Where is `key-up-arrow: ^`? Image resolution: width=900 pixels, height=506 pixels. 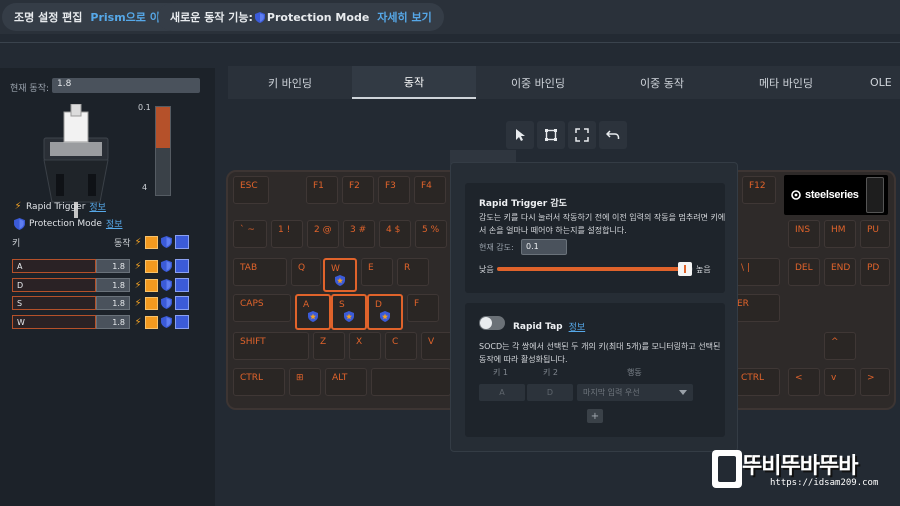
key-up-arrow: ^ is located at coordinates (840, 346).